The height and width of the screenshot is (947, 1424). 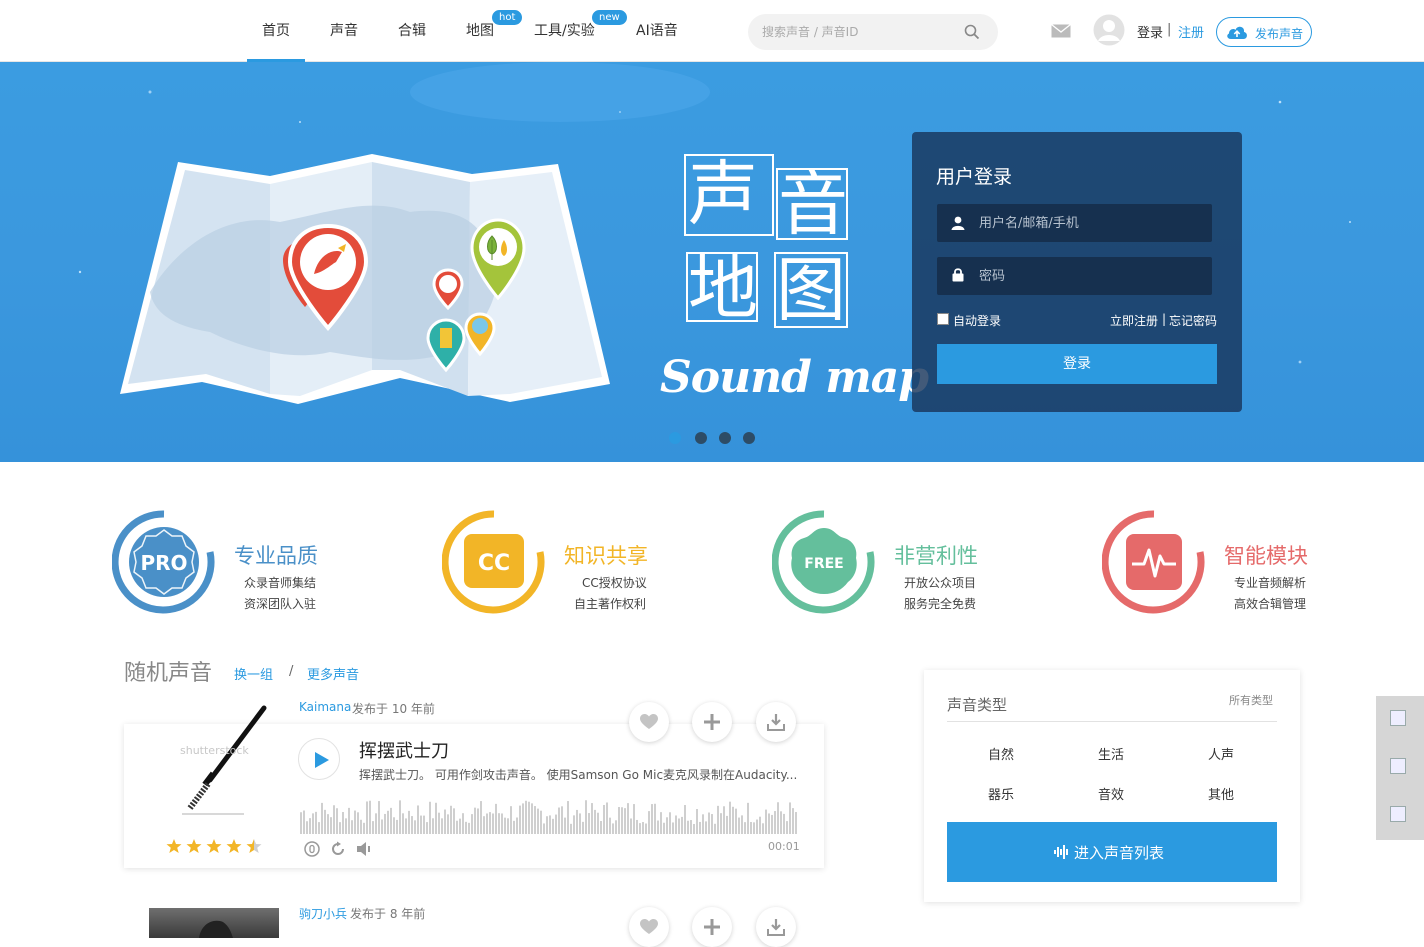 I want to click on free-badge-text: FREE, so click(x=823, y=564).